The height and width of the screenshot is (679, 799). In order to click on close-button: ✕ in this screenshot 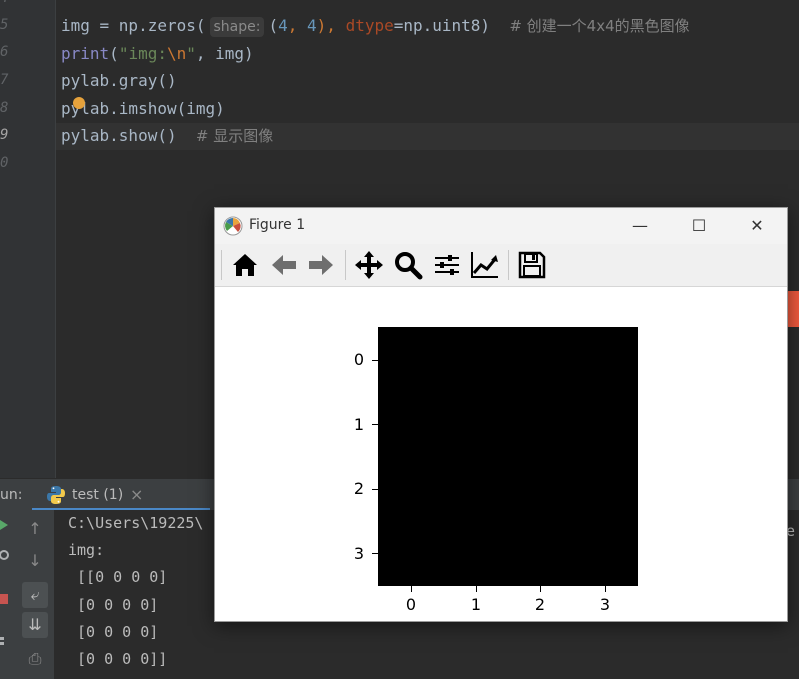, I will do `click(757, 226)`.